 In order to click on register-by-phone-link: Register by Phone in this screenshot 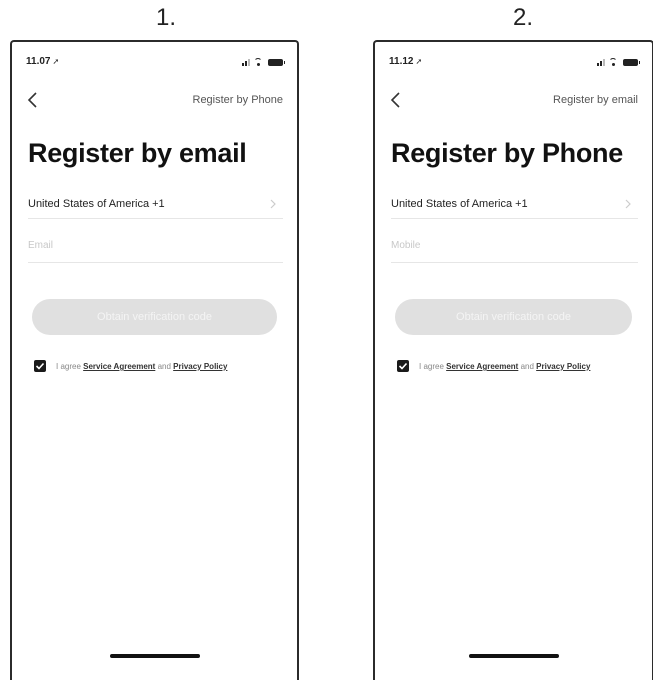, I will do `click(238, 100)`.